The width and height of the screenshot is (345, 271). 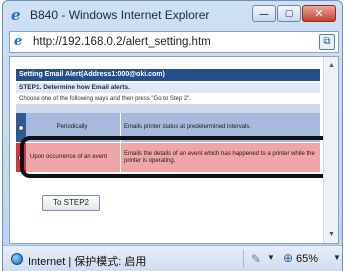 I want to click on window-controls: — ▢ ✕, so click(x=294, y=13).